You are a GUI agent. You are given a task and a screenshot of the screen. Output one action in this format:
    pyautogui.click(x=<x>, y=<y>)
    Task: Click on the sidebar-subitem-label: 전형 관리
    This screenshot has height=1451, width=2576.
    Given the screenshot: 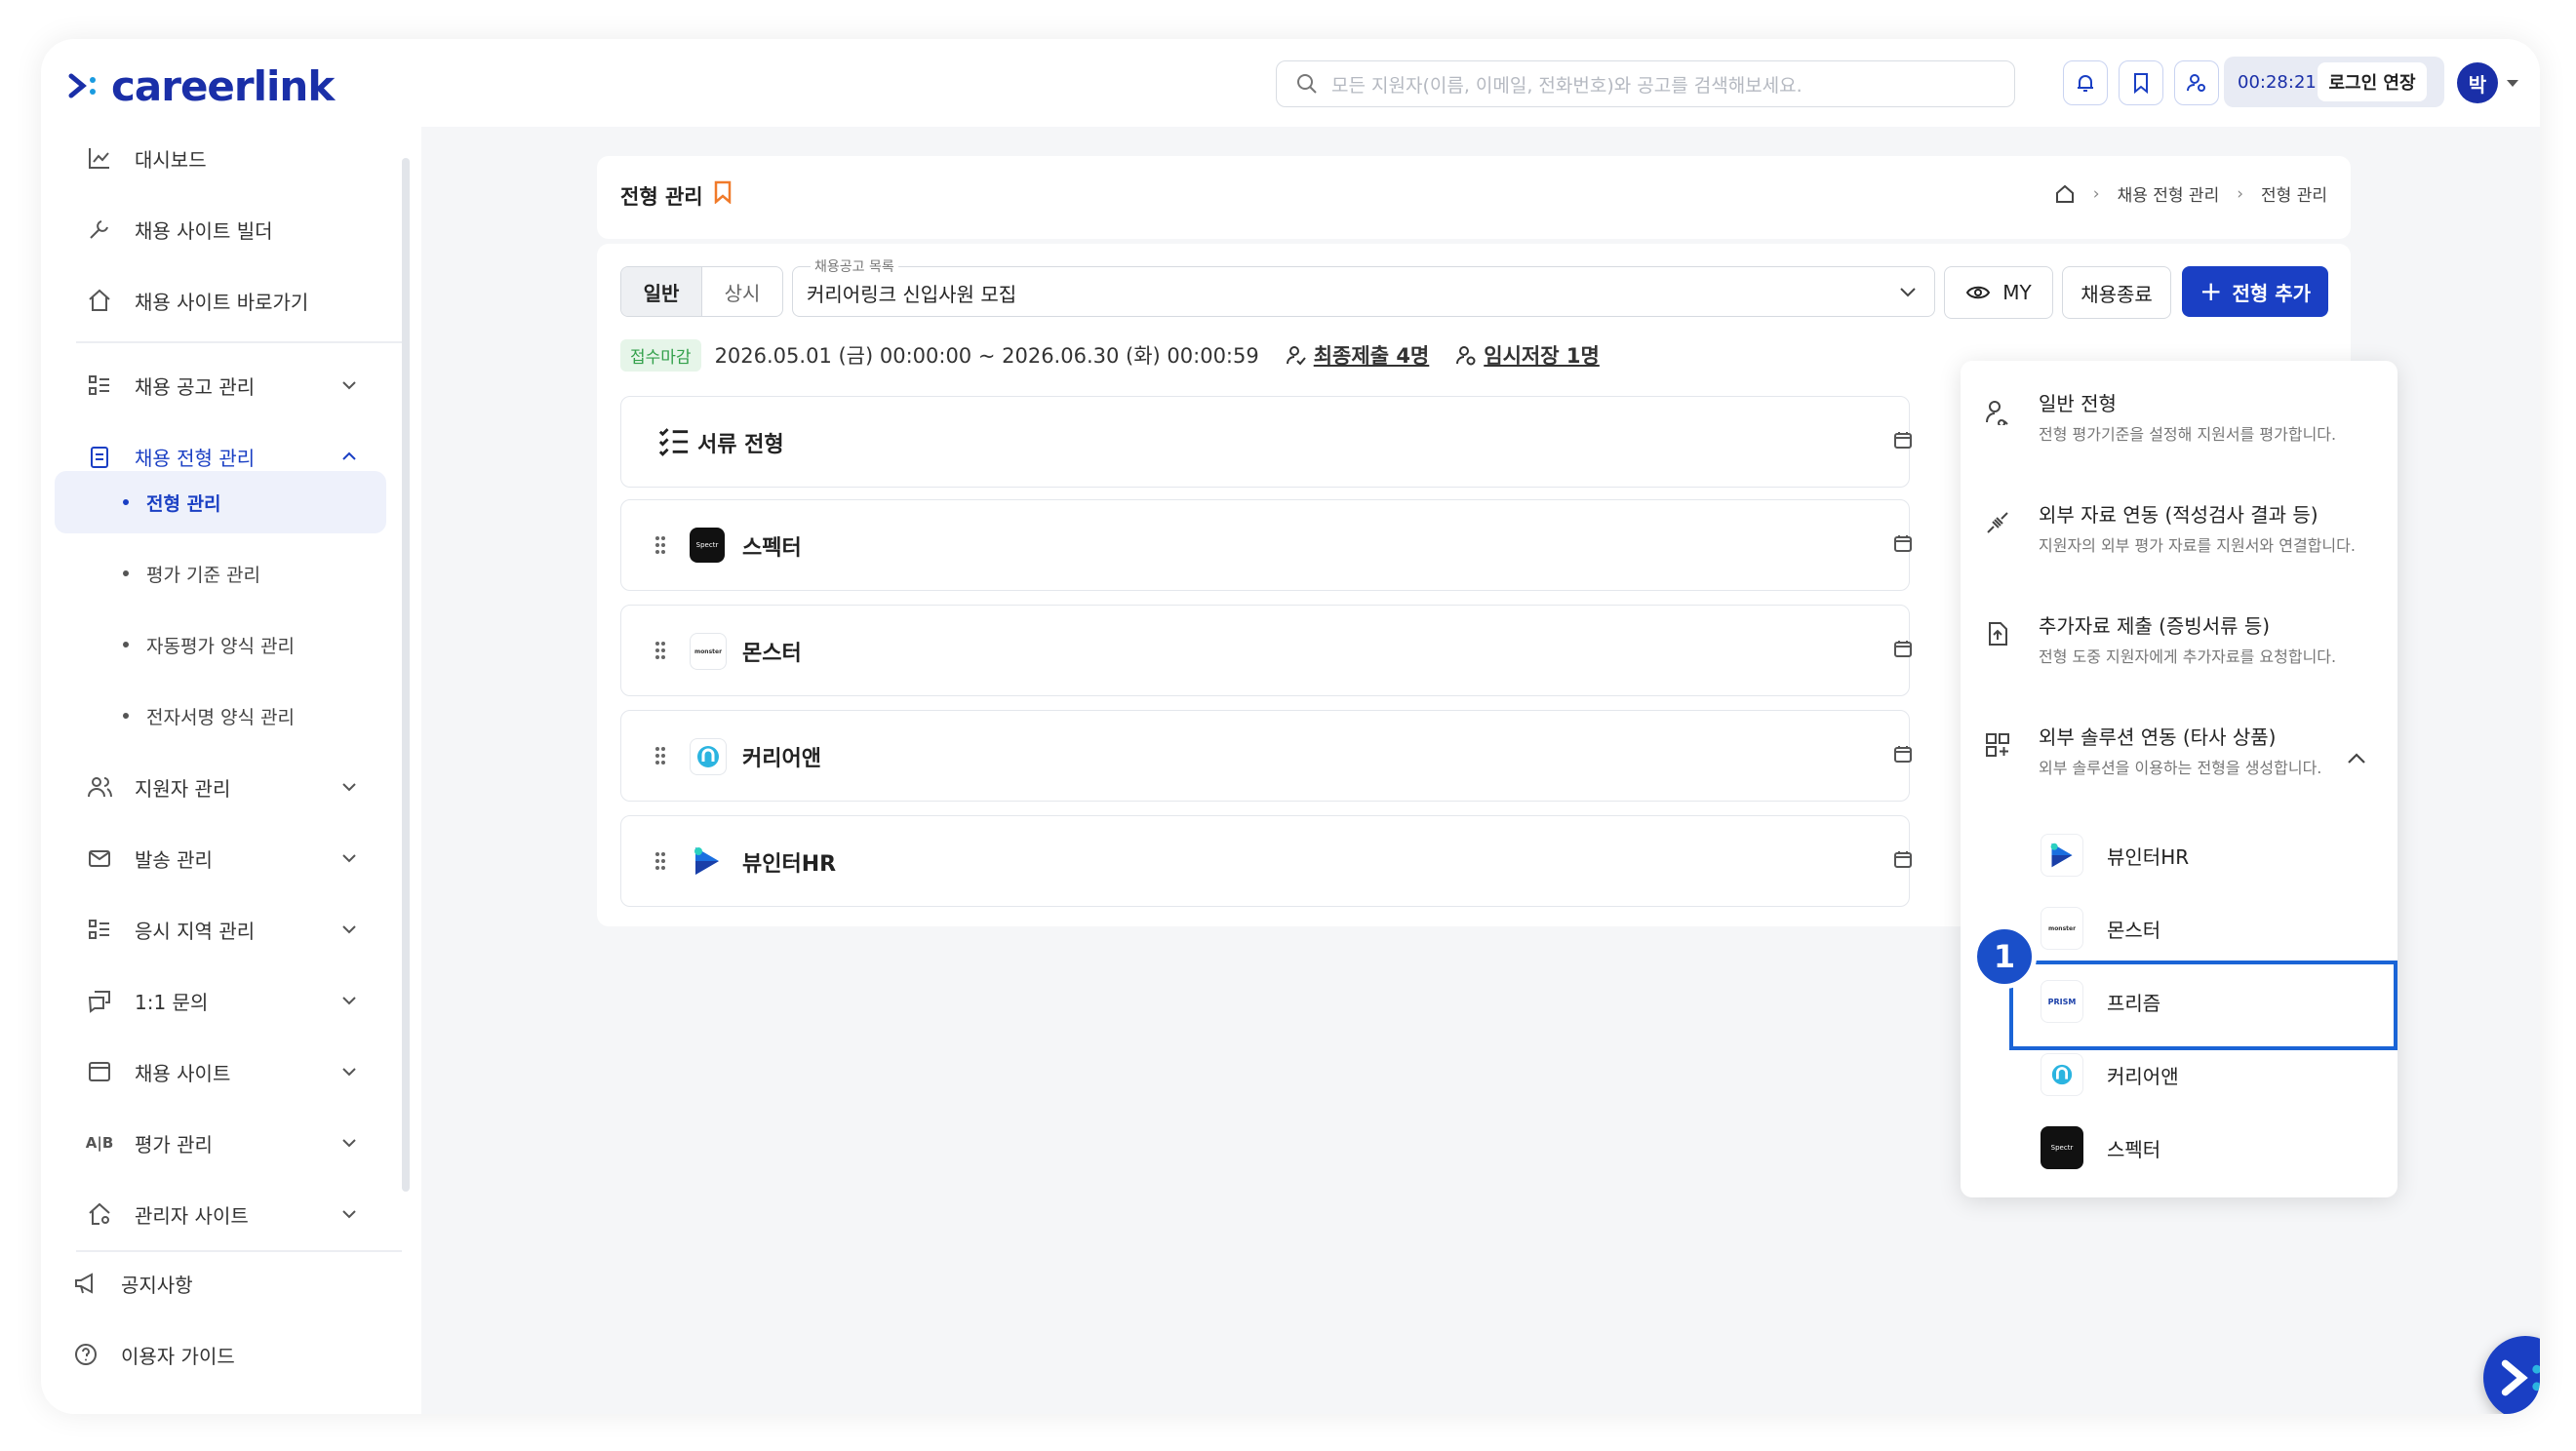 What is the action you would take?
    pyautogui.click(x=183, y=503)
    